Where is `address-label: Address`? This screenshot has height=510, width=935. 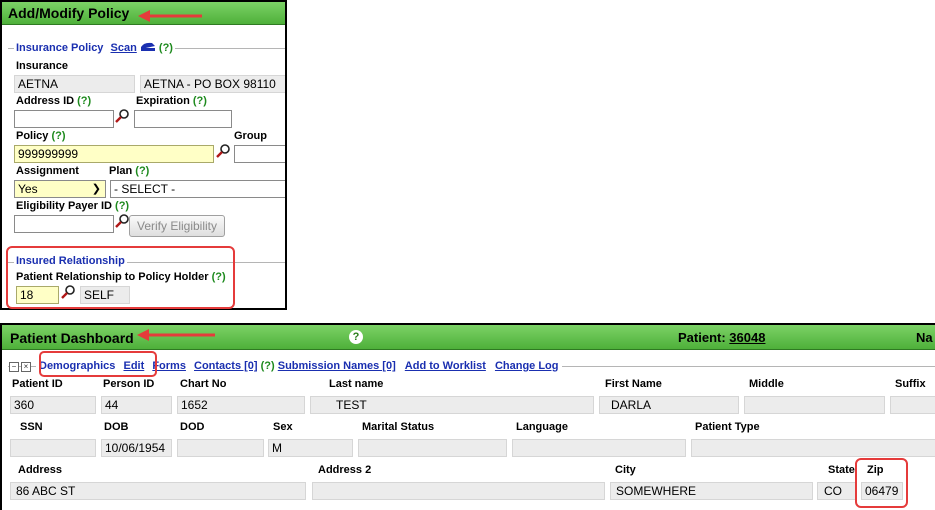
address-label: Address is located at coordinates (40, 470).